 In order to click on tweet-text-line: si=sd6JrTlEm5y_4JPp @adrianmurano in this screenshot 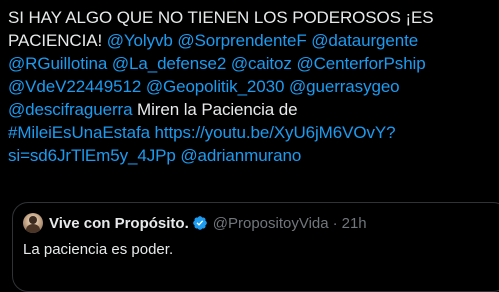, I will do `click(253, 155)`.